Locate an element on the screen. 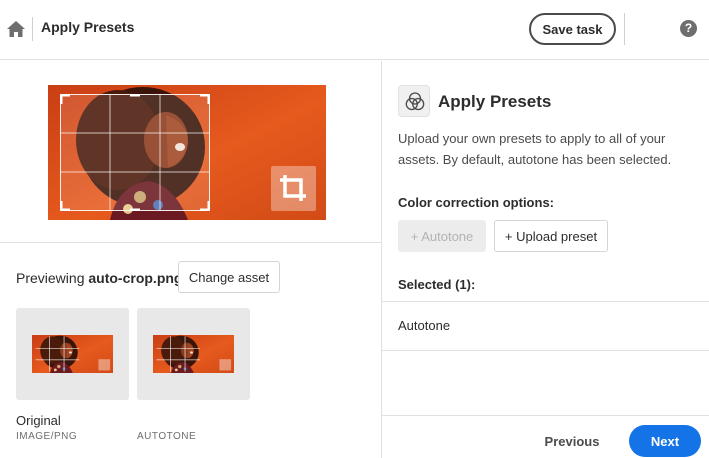 The image size is (709, 458). panel-title: Apply Presets is located at coordinates (495, 101).